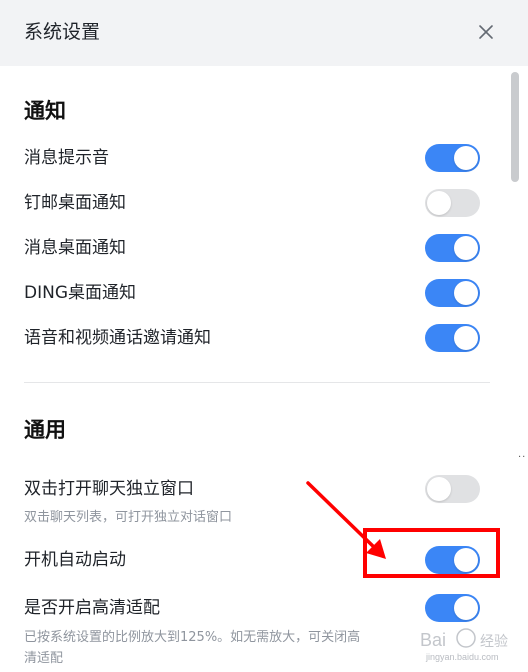  What do you see at coordinates (462, 657) in the screenshot?
I see `watermark-url: jingyan.baidu.com` at bounding box center [462, 657].